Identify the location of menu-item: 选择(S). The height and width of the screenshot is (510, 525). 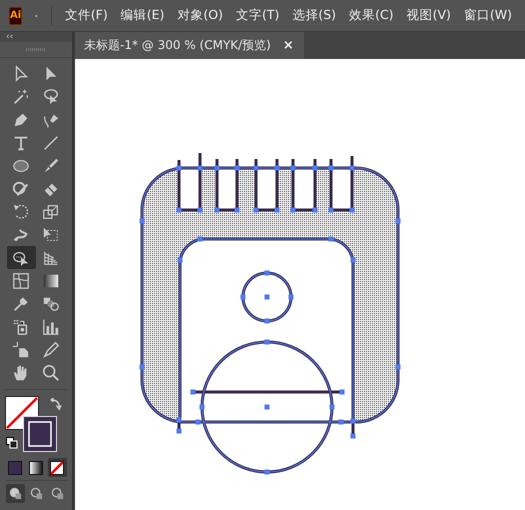
(314, 15).